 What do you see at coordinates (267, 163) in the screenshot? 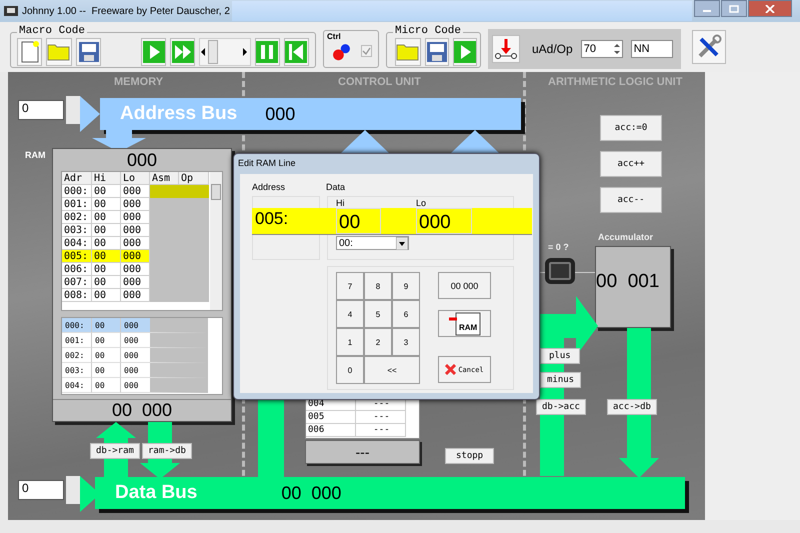
I see `dialog-title: Edit RAM Line` at bounding box center [267, 163].